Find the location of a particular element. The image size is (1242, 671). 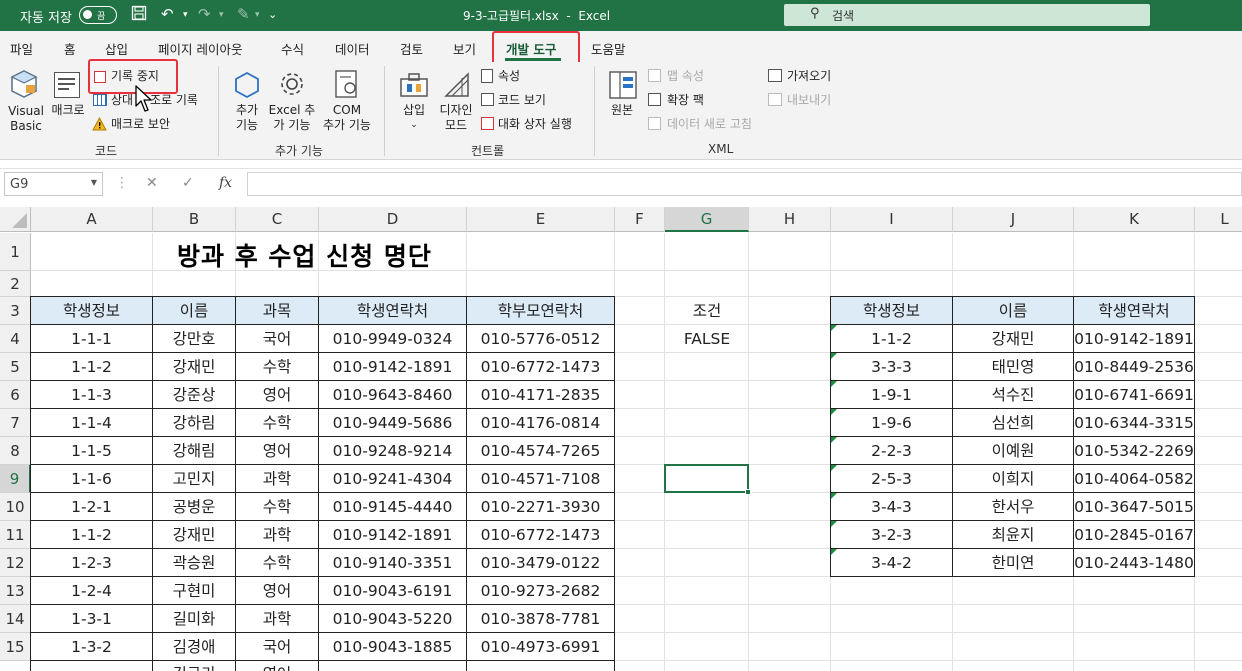

result-table-cell: 태민영 is located at coordinates (1013, 366).